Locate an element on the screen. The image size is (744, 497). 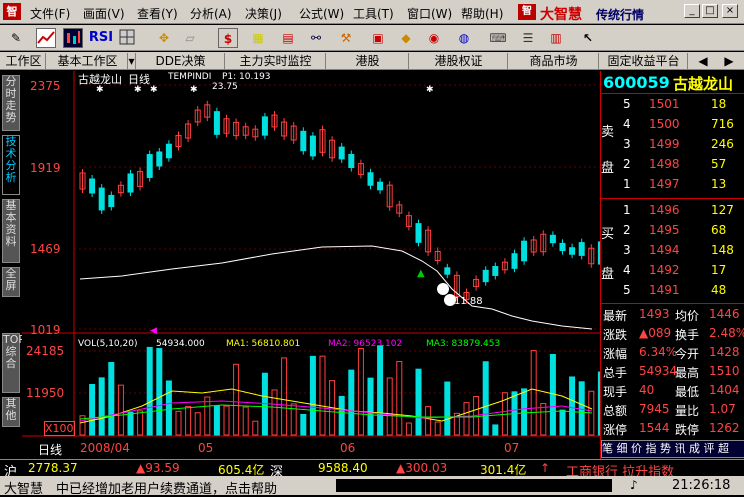
bid-p: 1496 is located at coordinates (664, 210).